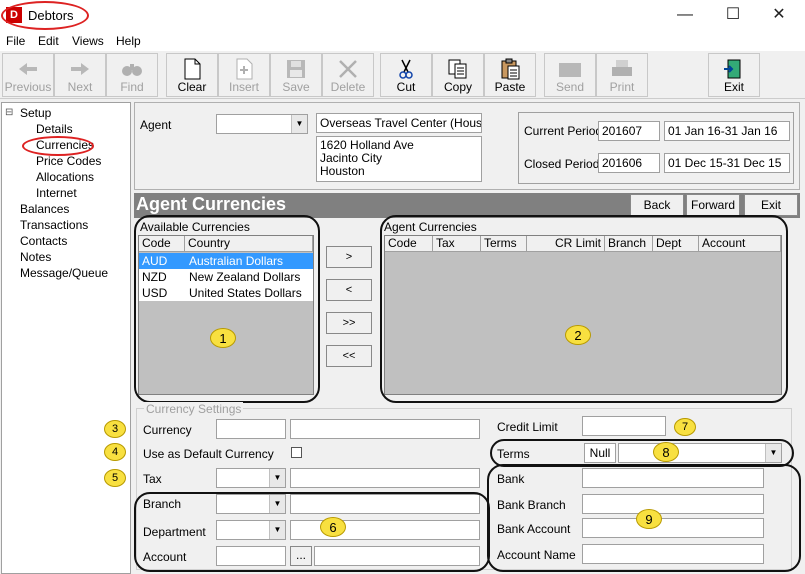 The image size is (805, 574). Describe the element at coordinates (399, 159) in the screenshot. I see `agent-address-field: 1620 Holland Ave Jacinto City Houston` at that location.